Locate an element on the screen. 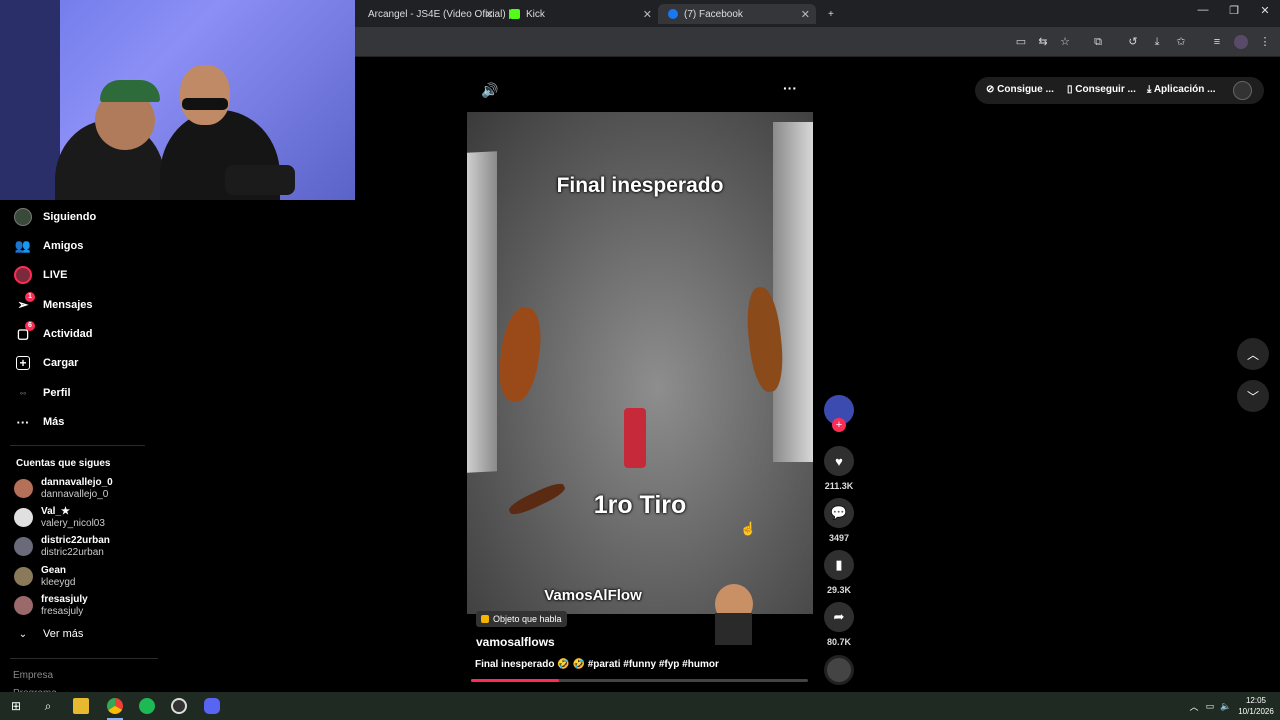  sidebar-item-friends: 👥 Amigos is located at coordinates (48, 246).